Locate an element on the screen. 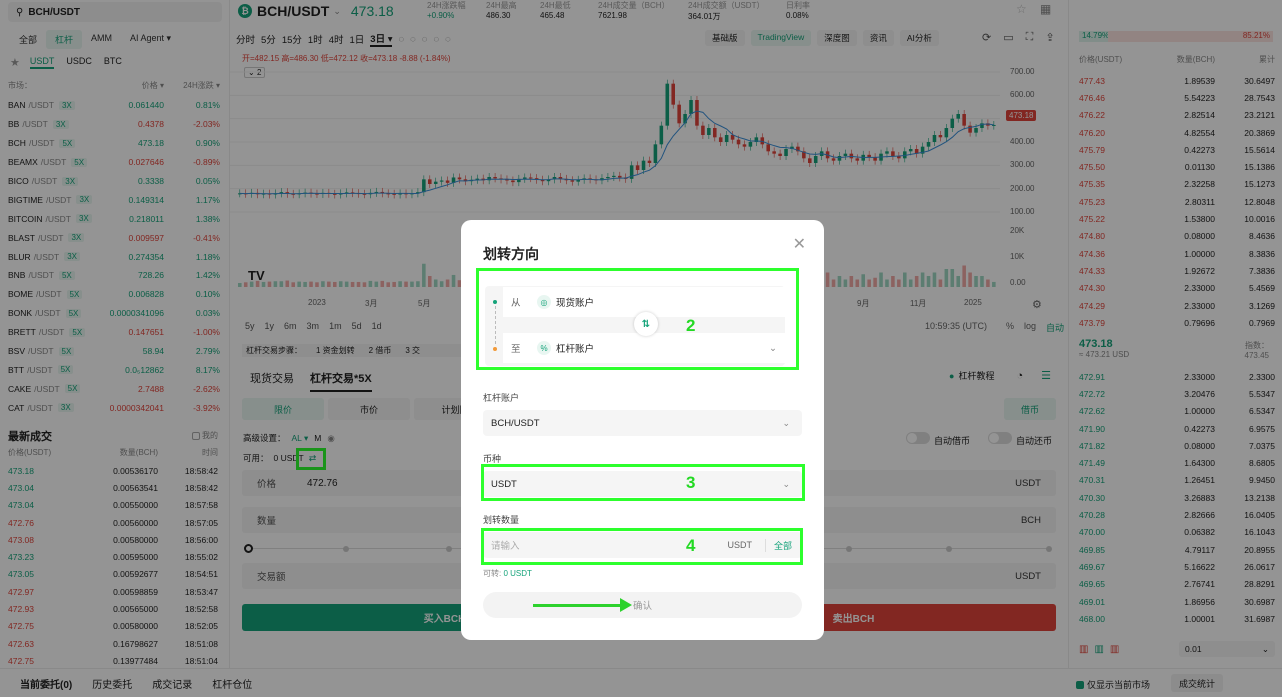 The height and width of the screenshot is (697, 1282). step-number: 4 is located at coordinates (691, 545).